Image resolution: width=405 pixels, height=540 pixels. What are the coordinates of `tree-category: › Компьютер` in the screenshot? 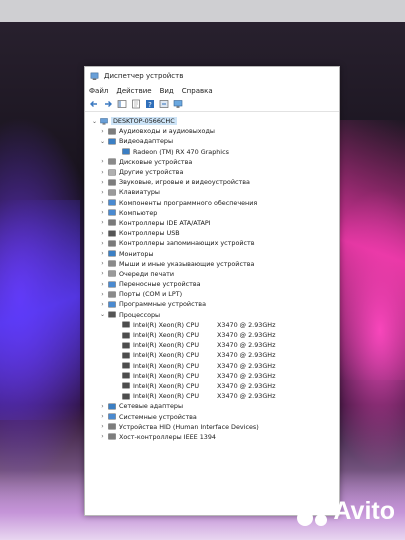 It's located at (212, 213).